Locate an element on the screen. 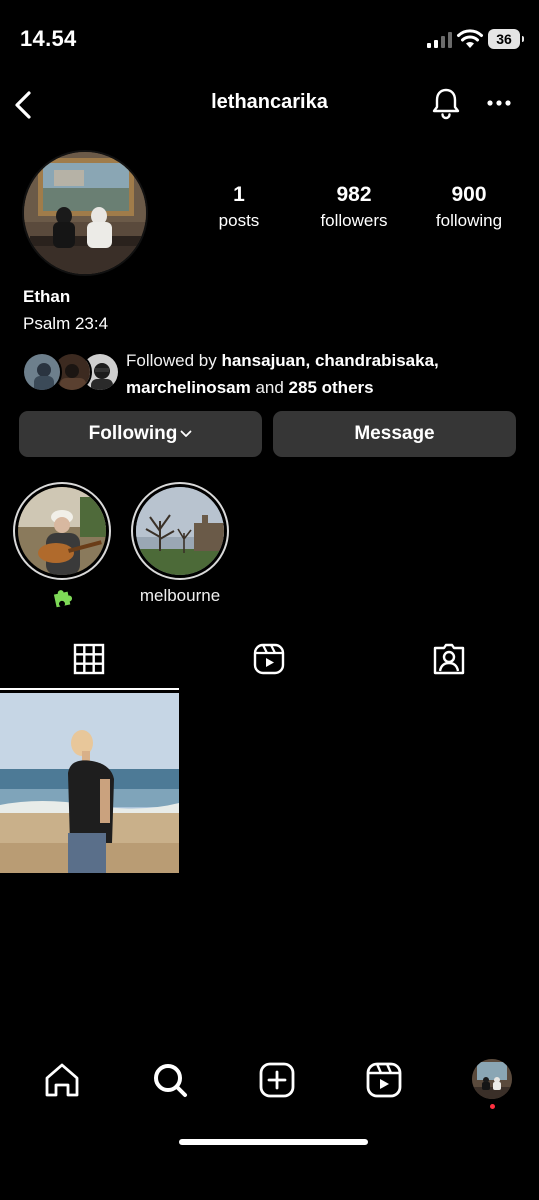  story-highlight is located at coordinates (62, 545).